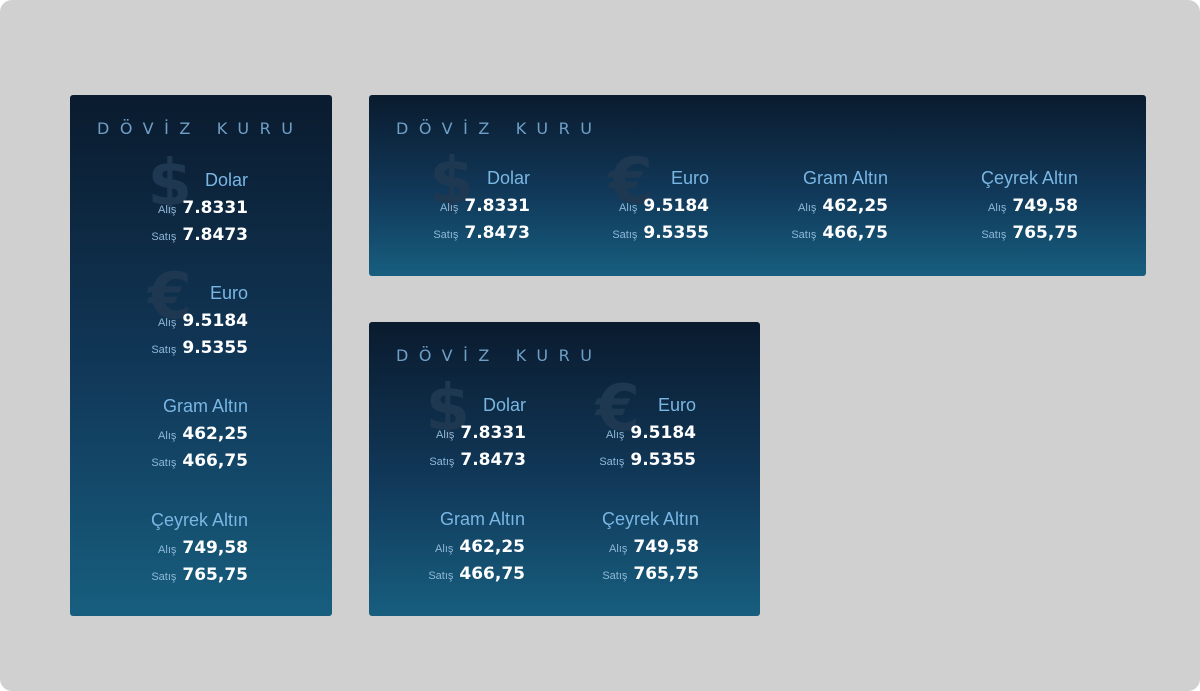 This screenshot has height=691, width=1200. I want to click on buy-value: 7.8331, so click(215, 208).